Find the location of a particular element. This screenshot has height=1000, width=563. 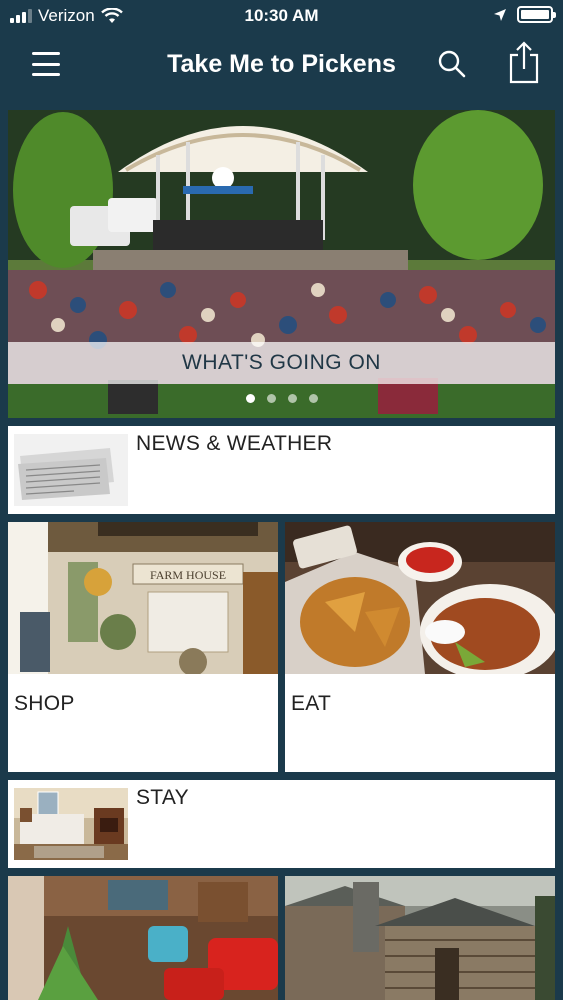

cabin-photo is located at coordinates (420, 938).